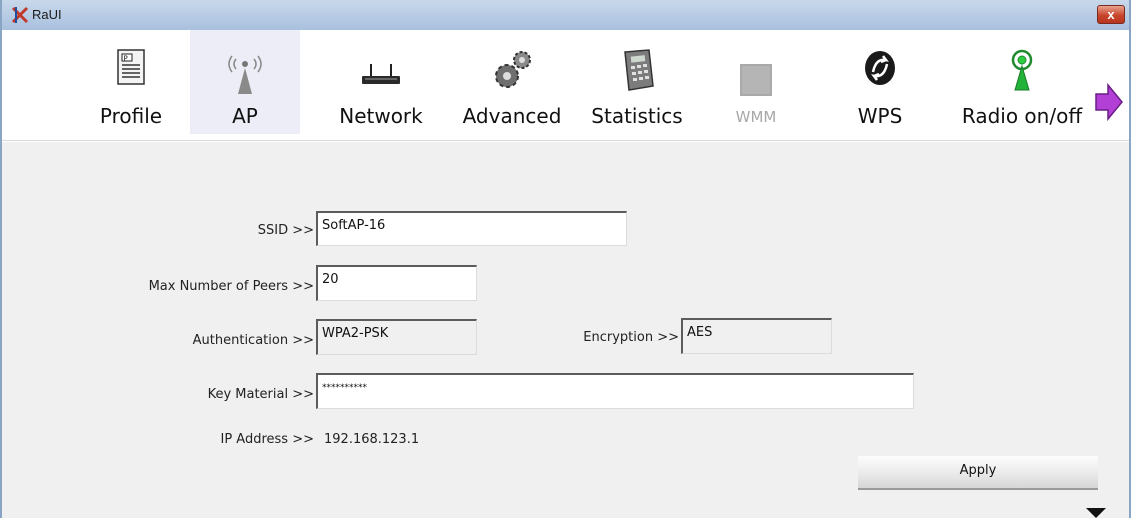 The image size is (1131, 518). What do you see at coordinates (245, 74) in the screenshot?
I see `ap-icon` at bounding box center [245, 74].